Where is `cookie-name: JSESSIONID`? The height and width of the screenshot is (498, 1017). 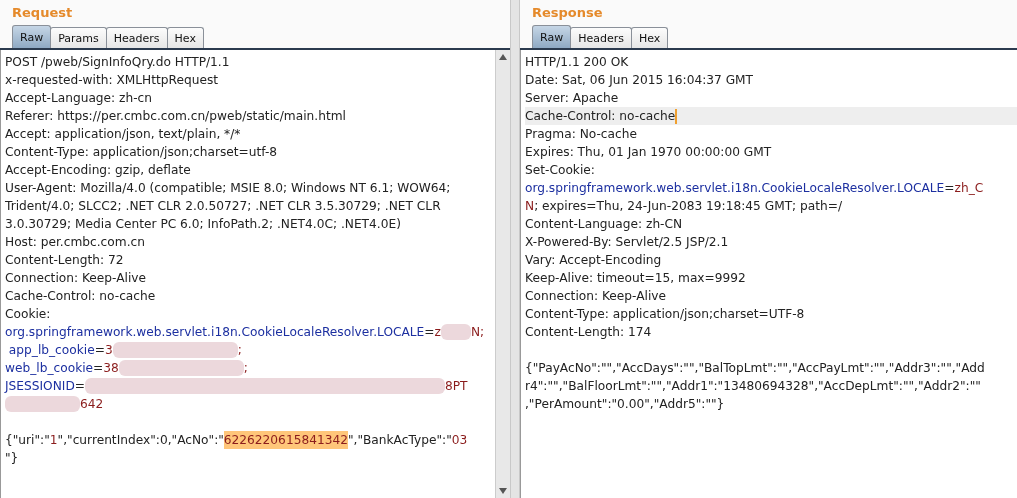 cookie-name: JSESSIONID is located at coordinates (40, 386).